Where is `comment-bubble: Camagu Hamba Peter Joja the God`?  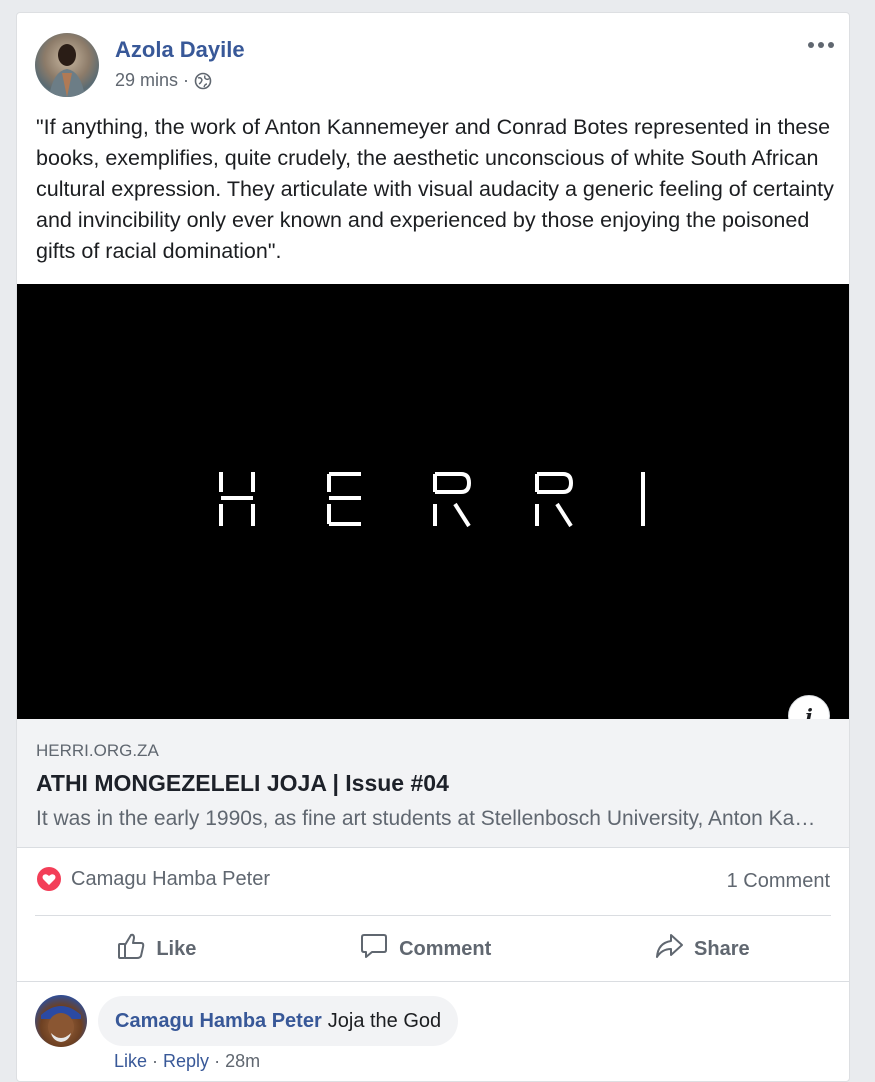
comment-bubble: Camagu Hamba Peter Joja the God is located at coordinates (278, 1021).